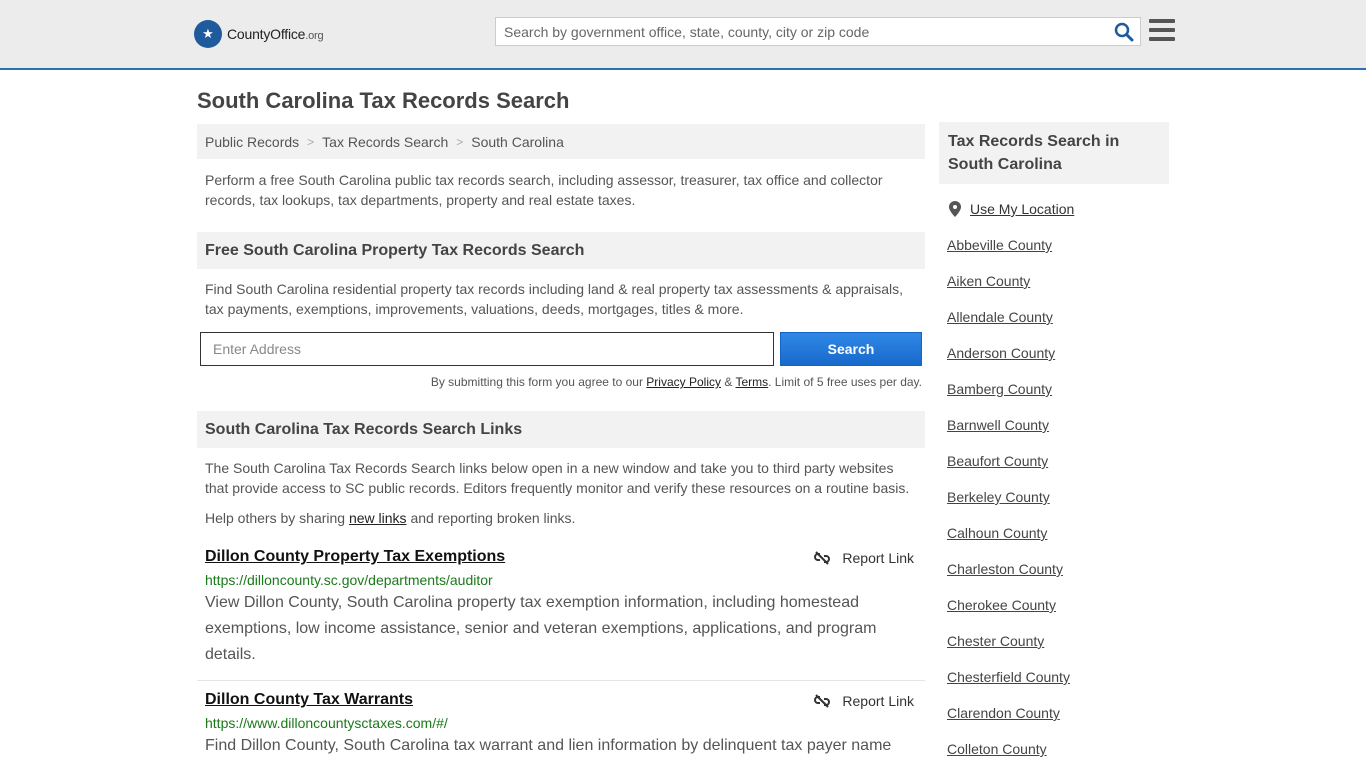 The image size is (1366, 768). I want to click on resource-title-link: Dillon County Property Tax Exemptions, so click(355, 556).